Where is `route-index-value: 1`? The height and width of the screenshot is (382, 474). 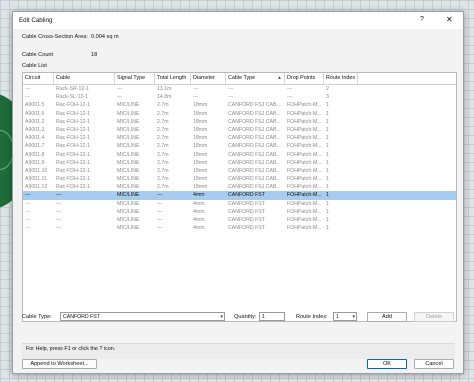 route-index-value: 1 is located at coordinates (337, 317).